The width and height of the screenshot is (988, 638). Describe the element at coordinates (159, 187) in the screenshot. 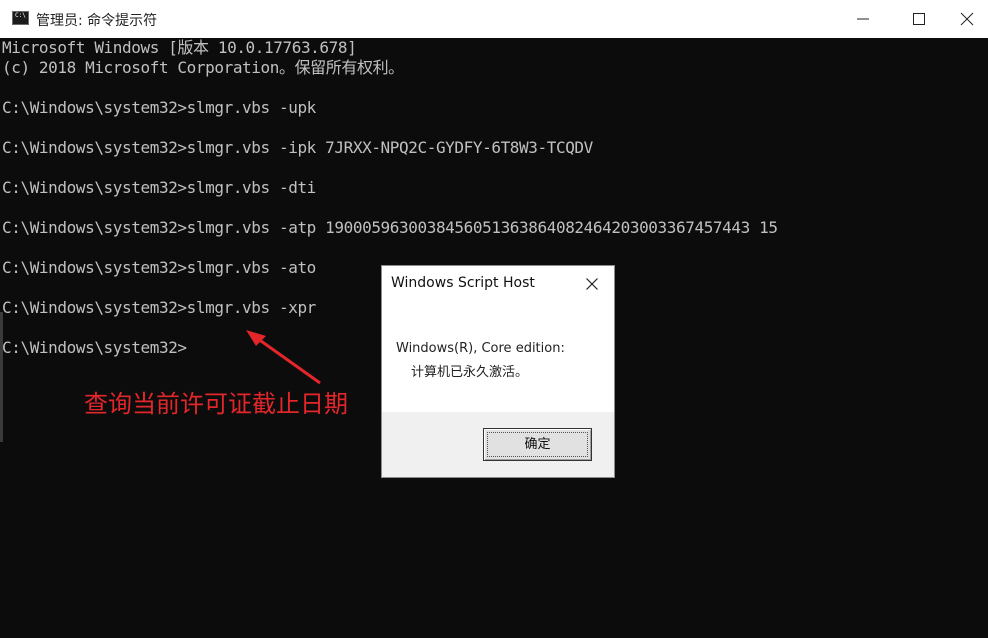

I see `console-line: C:\Windows\system32>slmgr.vbs -dti` at that location.